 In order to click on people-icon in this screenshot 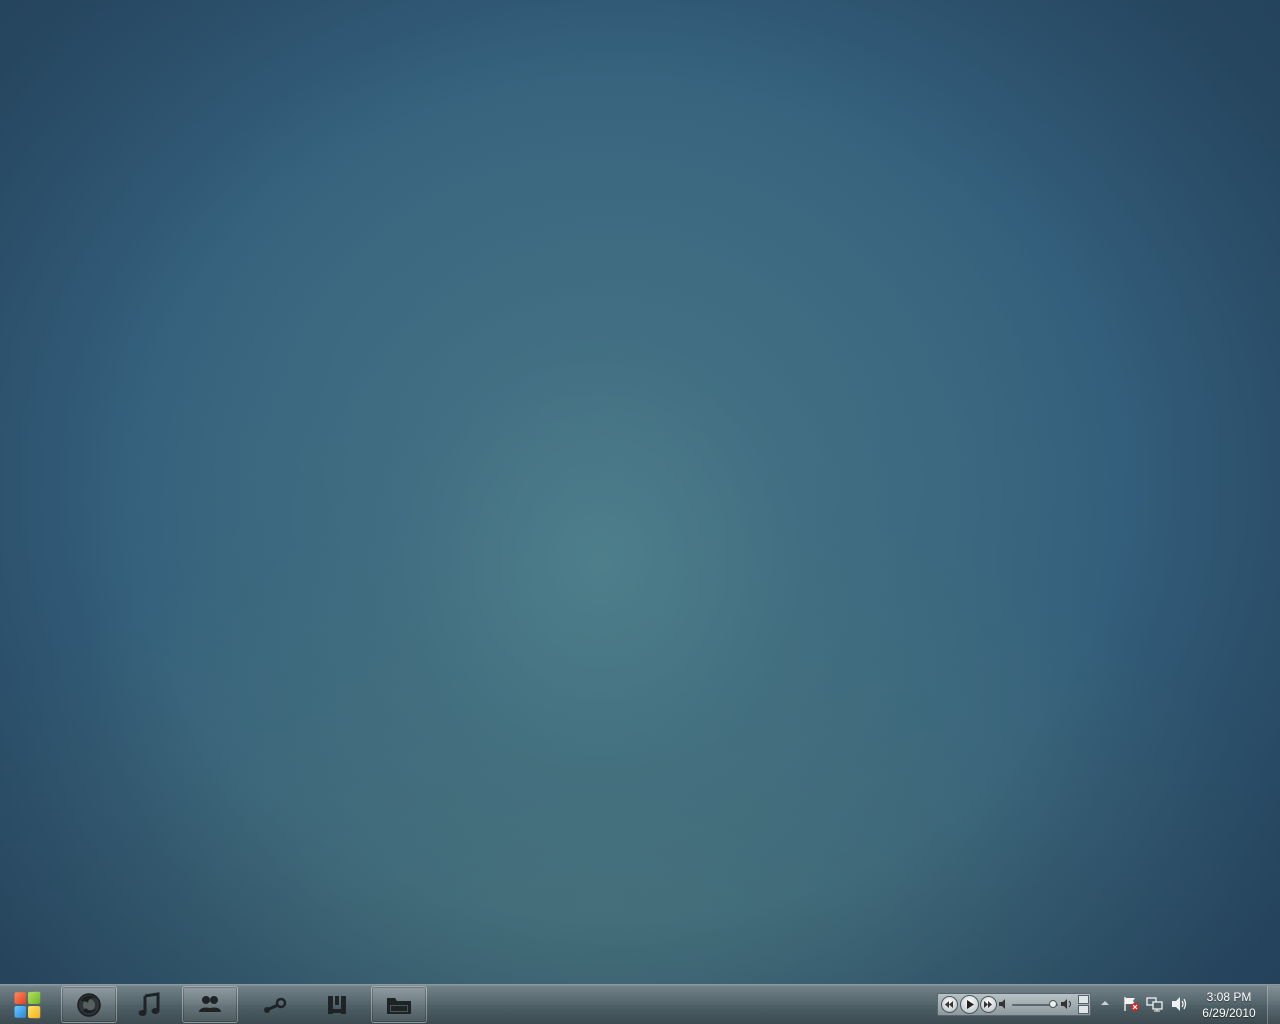, I will do `click(210, 1003)`.